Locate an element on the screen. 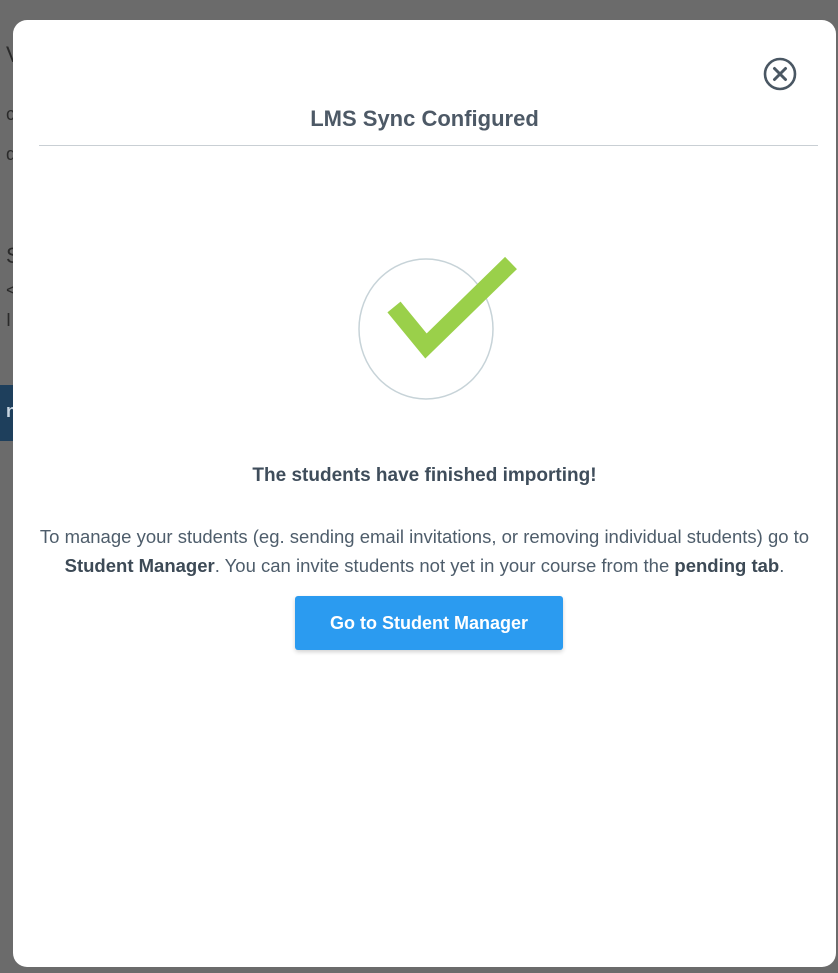  student-manager-strong: Student Manager is located at coordinates (139, 565).